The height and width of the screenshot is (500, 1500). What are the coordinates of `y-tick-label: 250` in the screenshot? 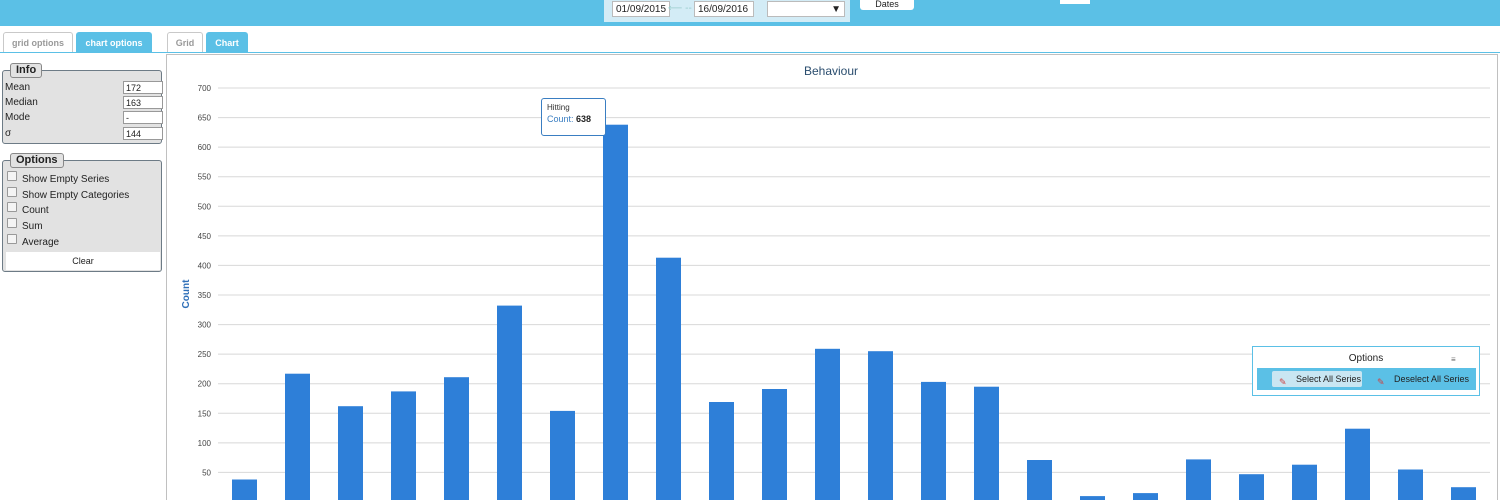 It's located at (205, 354).